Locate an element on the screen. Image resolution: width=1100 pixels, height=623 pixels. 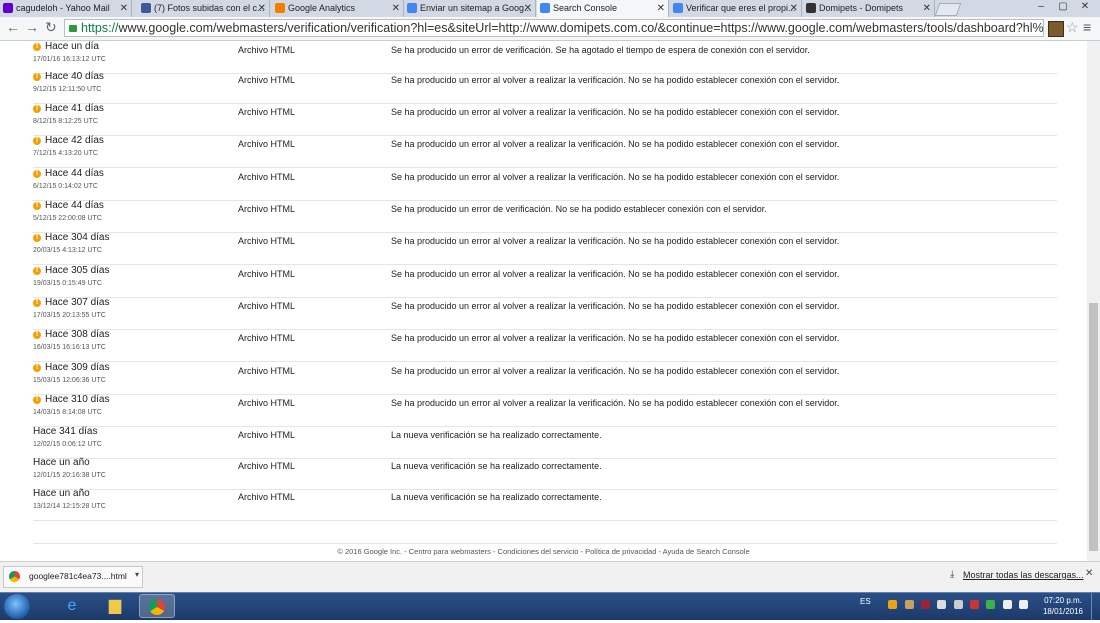
start-button is located at coordinates (17, 606).